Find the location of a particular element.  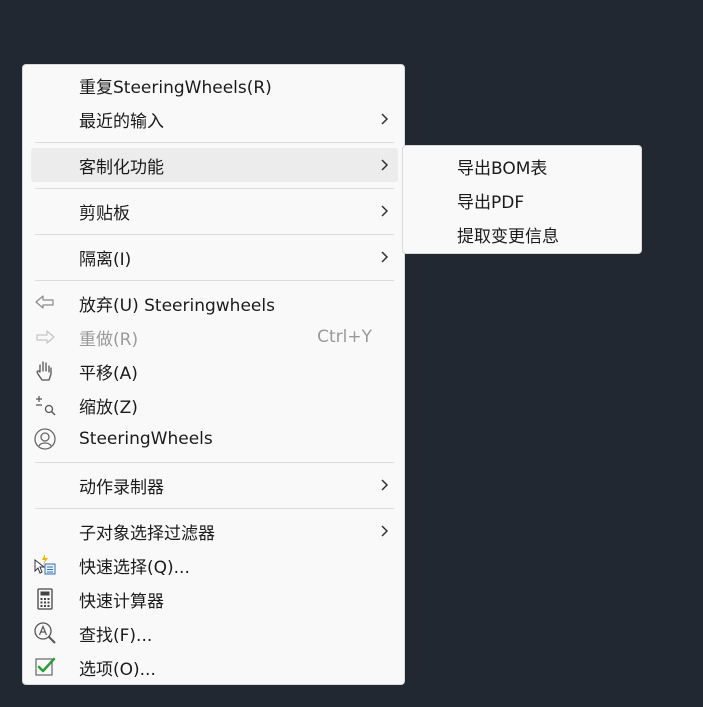

menu-item-recent-input: 最近的输入 is located at coordinates (214, 119).